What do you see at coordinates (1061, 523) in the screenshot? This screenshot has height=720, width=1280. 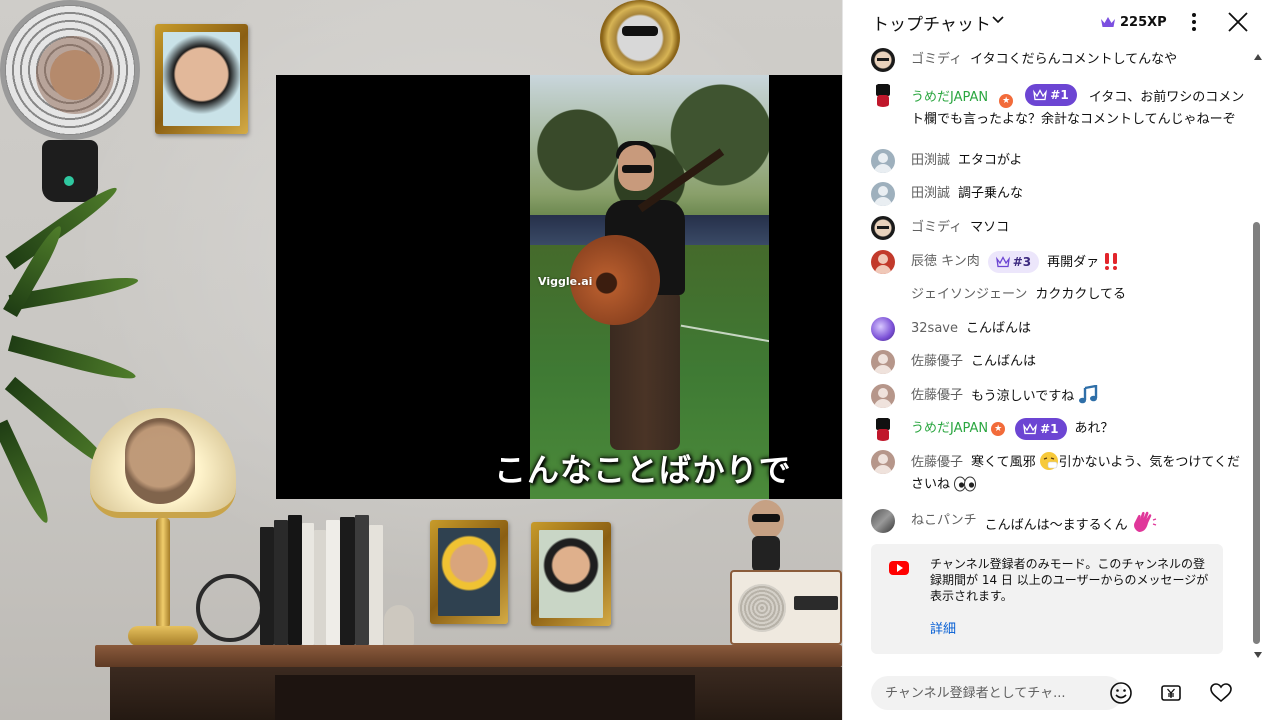 I see `chat-message: ねこパンチ こんばんは～まするくん` at bounding box center [1061, 523].